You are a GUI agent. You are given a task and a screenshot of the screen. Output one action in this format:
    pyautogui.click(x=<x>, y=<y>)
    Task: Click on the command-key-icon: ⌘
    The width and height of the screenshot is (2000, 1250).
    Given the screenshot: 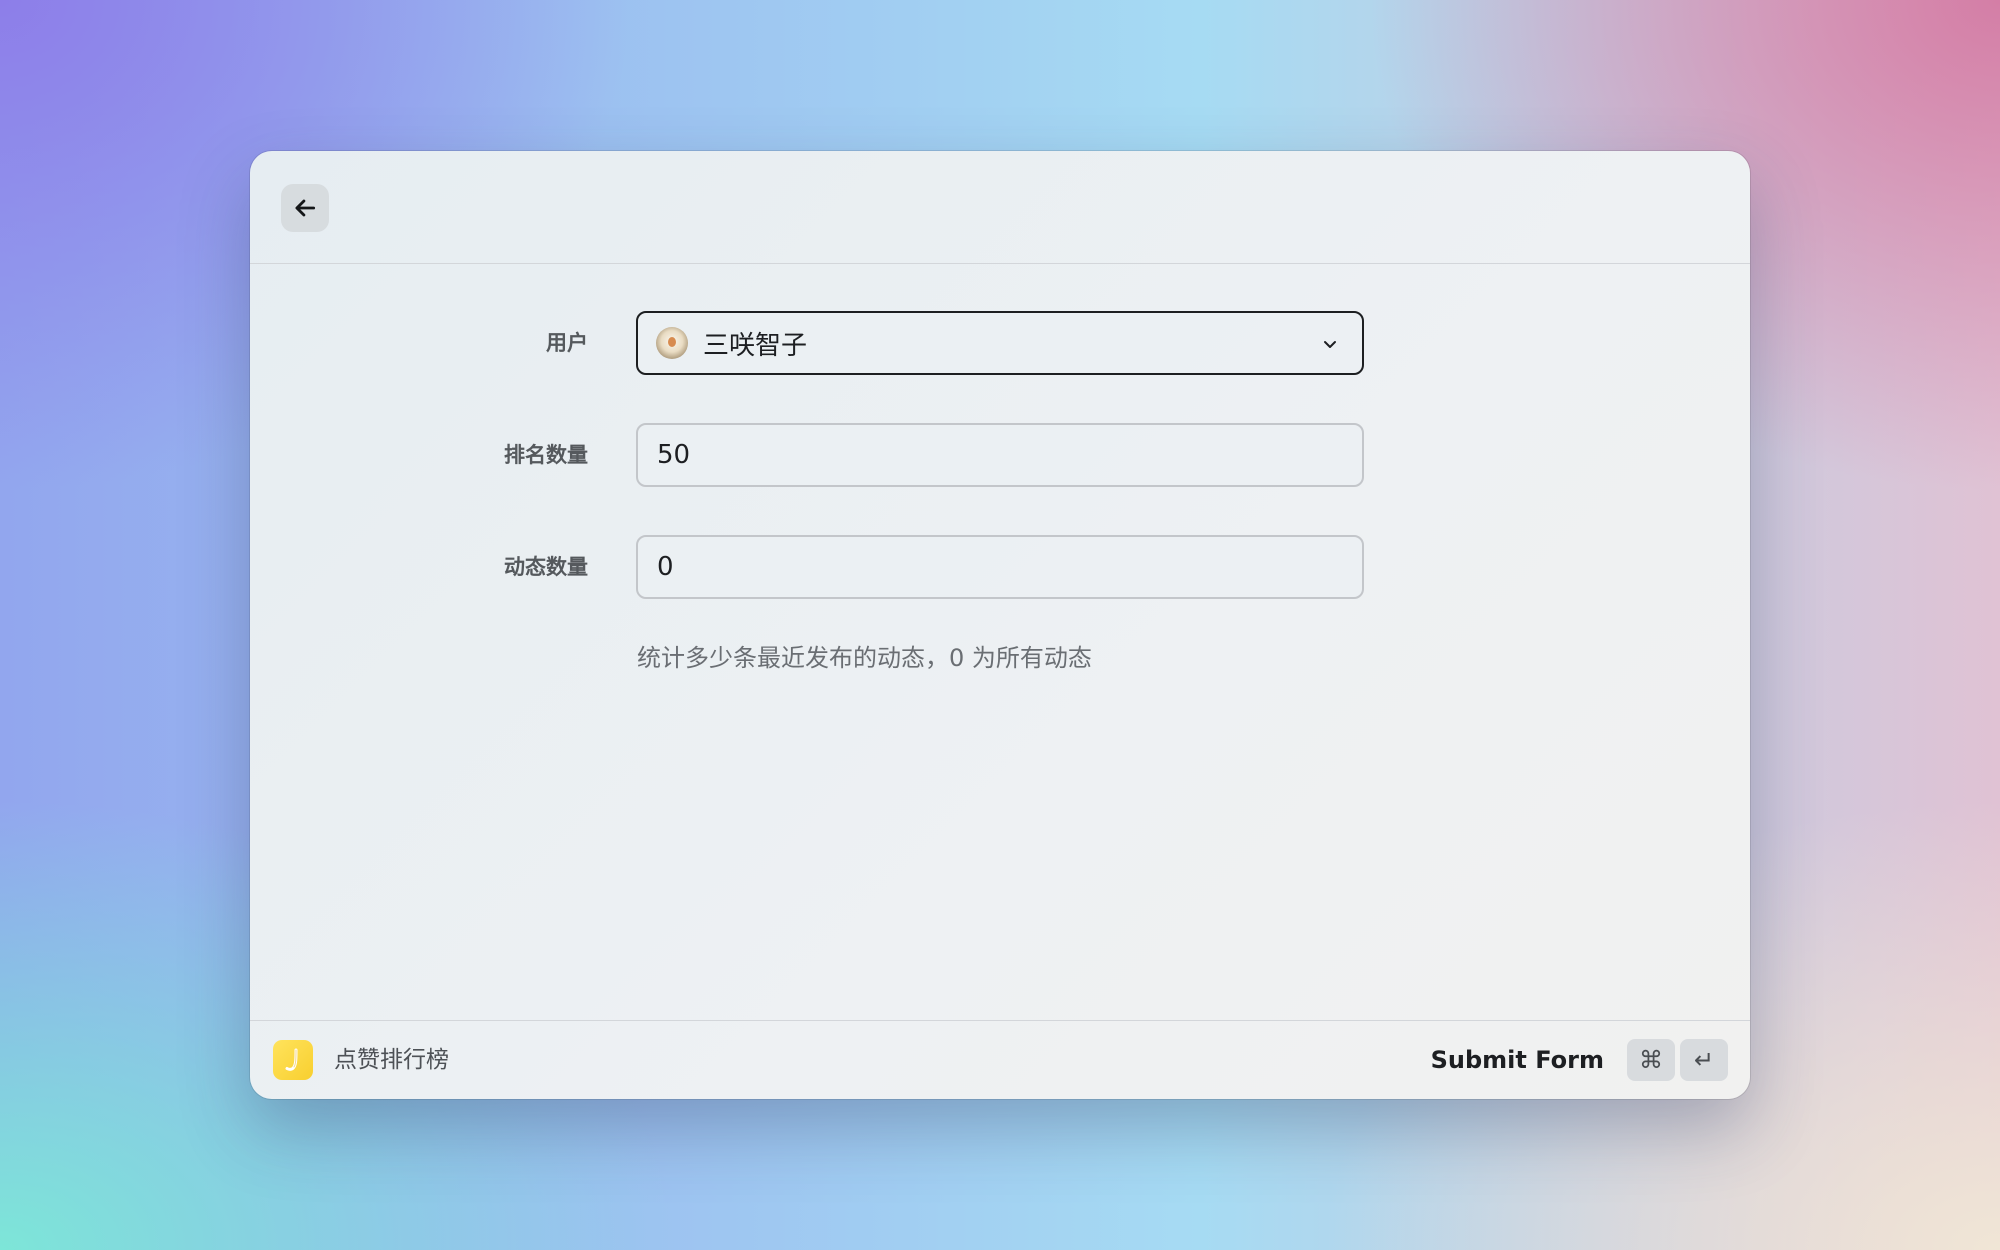 What is the action you would take?
    pyautogui.click(x=1651, y=1060)
    